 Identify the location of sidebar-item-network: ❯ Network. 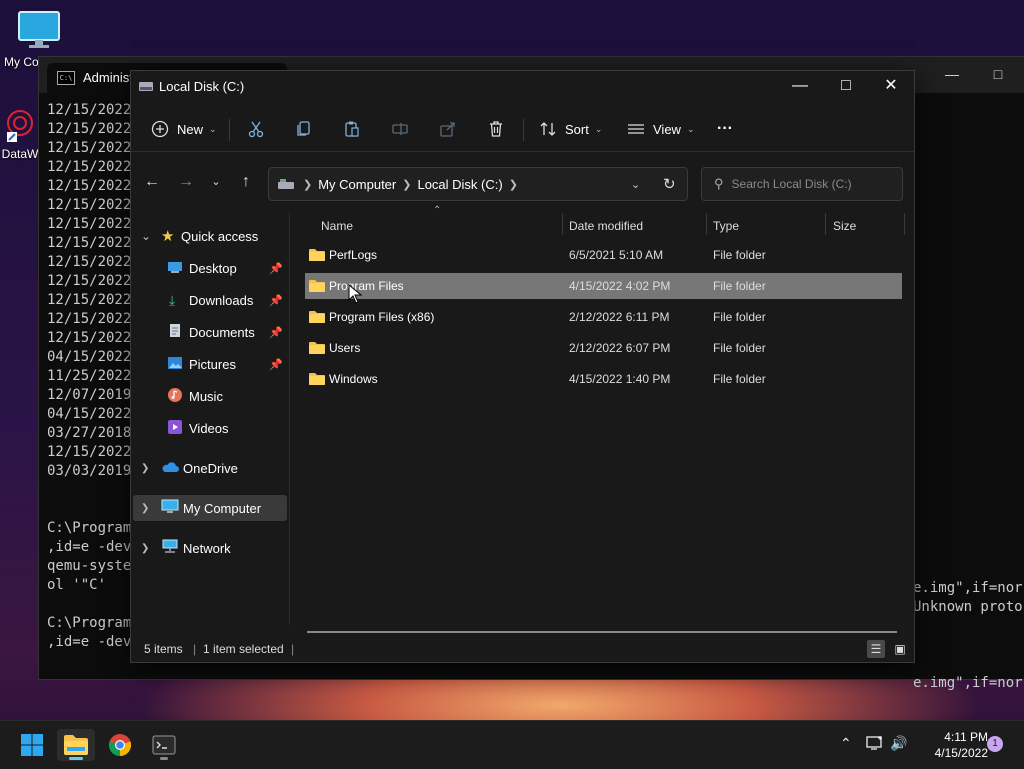
(210, 548).